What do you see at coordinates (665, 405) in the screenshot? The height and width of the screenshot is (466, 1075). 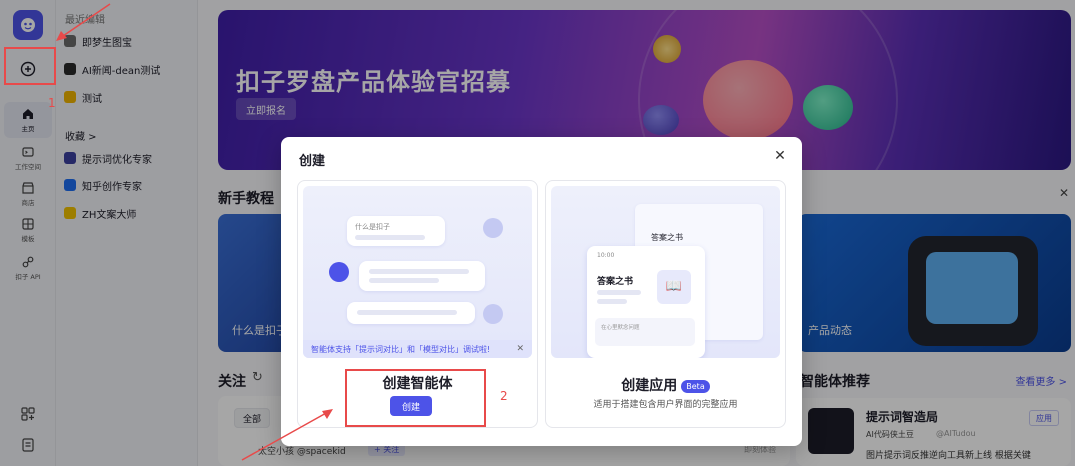 I see `create-app-subtitle: 适用于搭建包含用户界面的完整应用` at bounding box center [665, 405].